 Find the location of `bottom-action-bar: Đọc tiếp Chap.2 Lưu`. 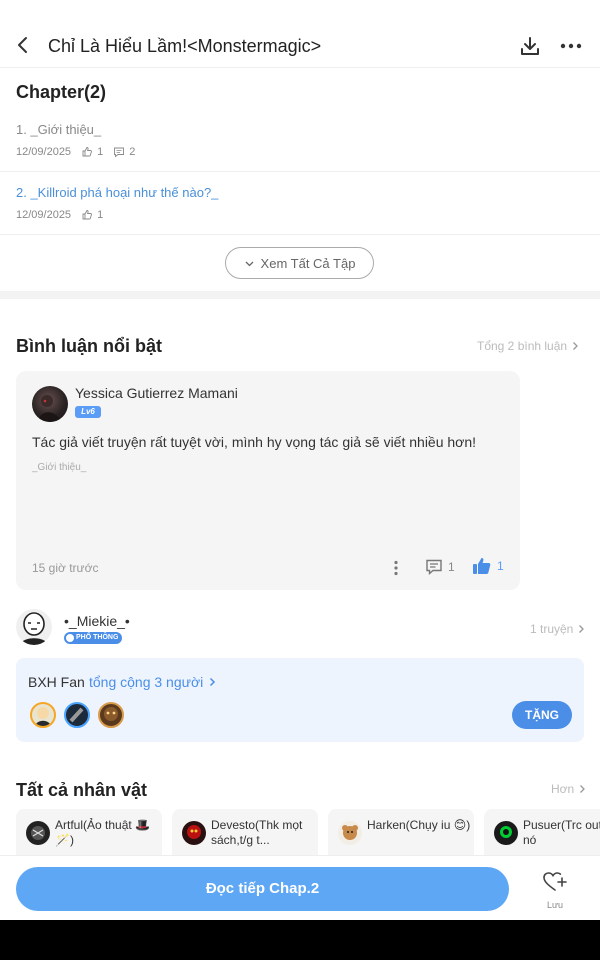

bottom-action-bar: Đọc tiếp Chap.2 Lưu is located at coordinates (300, 887).